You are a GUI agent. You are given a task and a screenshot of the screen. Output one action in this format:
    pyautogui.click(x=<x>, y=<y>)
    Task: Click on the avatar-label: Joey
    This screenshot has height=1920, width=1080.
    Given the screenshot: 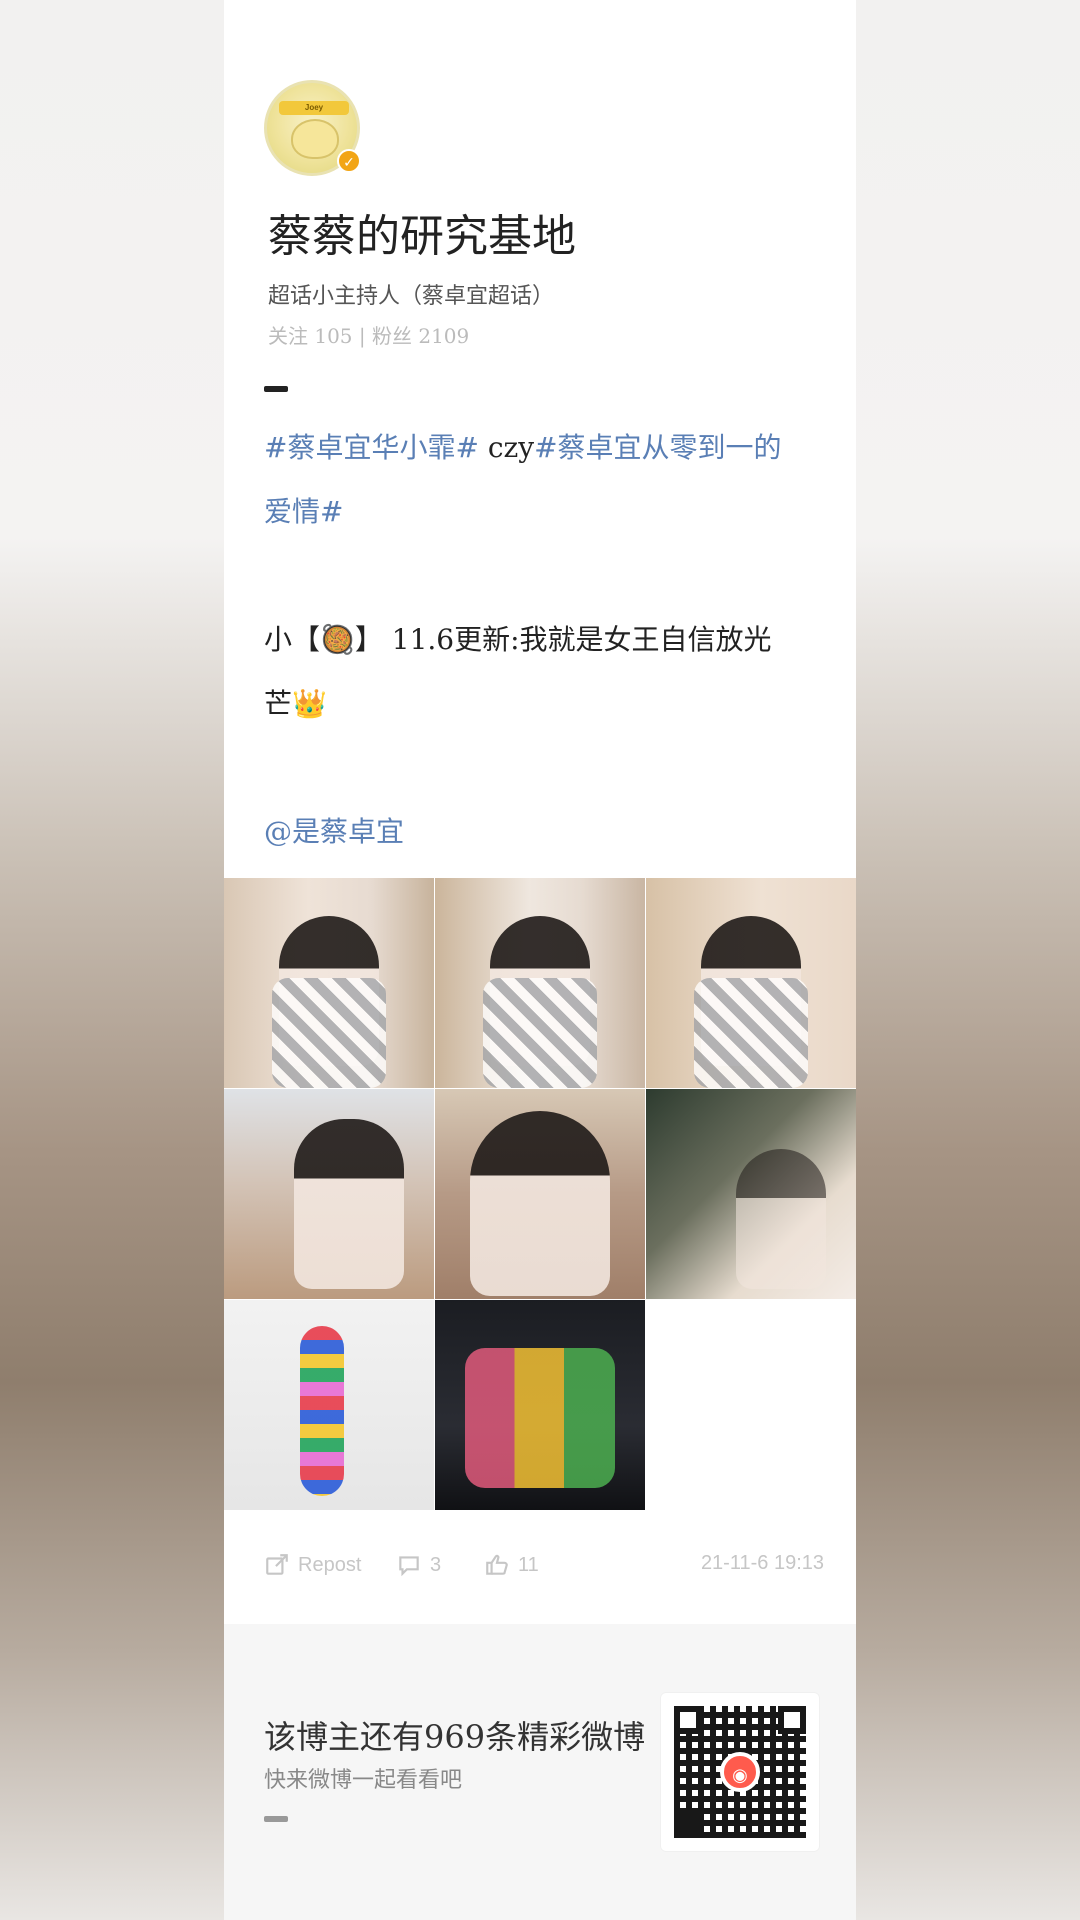 What is the action you would take?
    pyautogui.click(x=314, y=108)
    